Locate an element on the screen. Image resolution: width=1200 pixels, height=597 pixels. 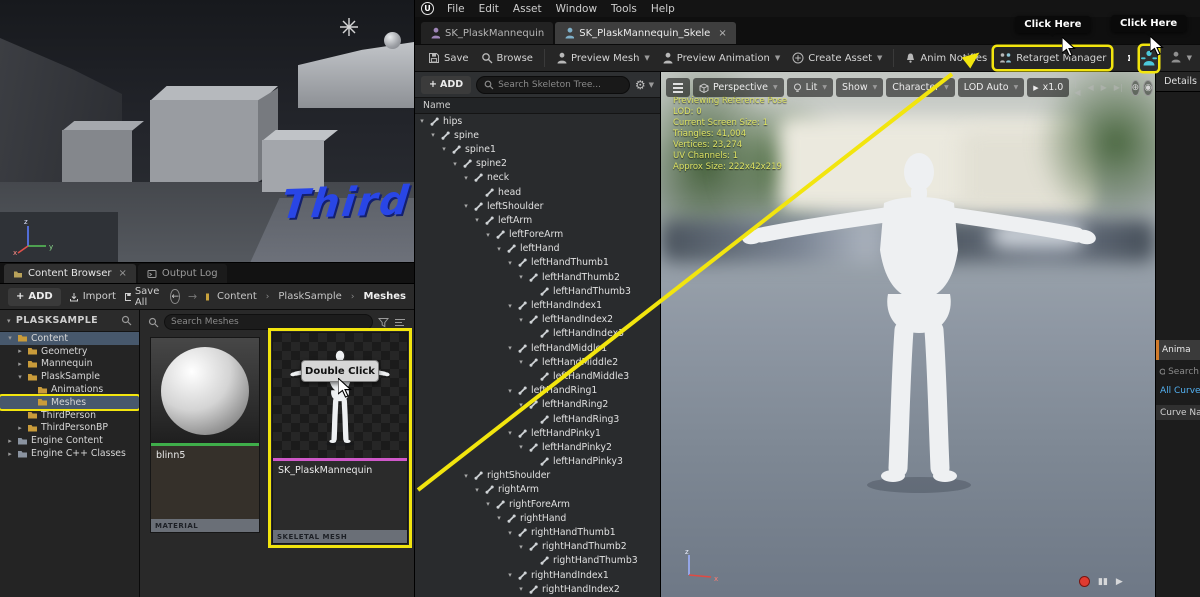
asset-tile-blinn5: blinn5 MATERIAL is located at coordinates (205, 435).